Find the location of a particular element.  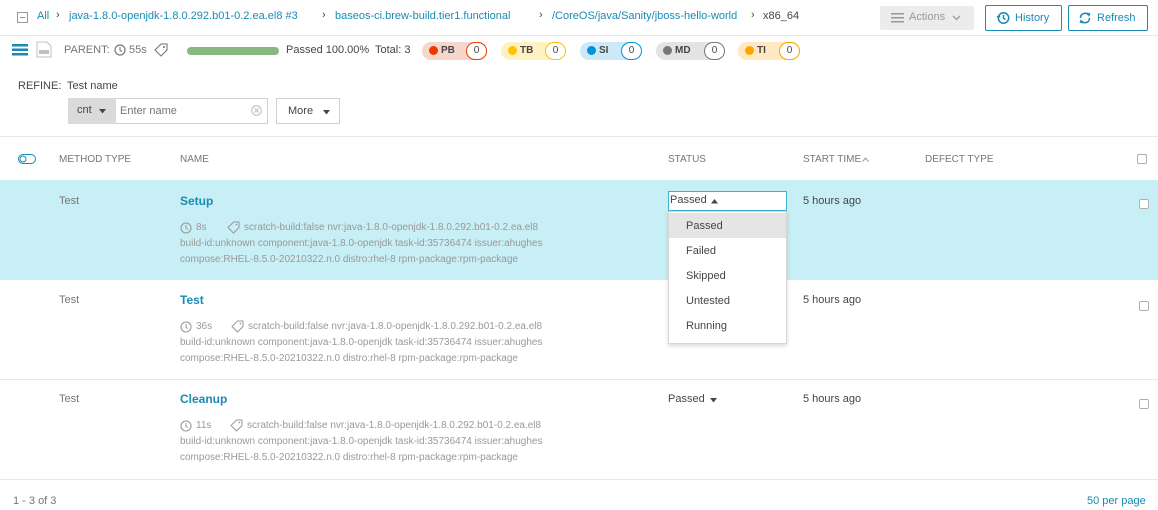

history-label: History is located at coordinates (1032, 18).